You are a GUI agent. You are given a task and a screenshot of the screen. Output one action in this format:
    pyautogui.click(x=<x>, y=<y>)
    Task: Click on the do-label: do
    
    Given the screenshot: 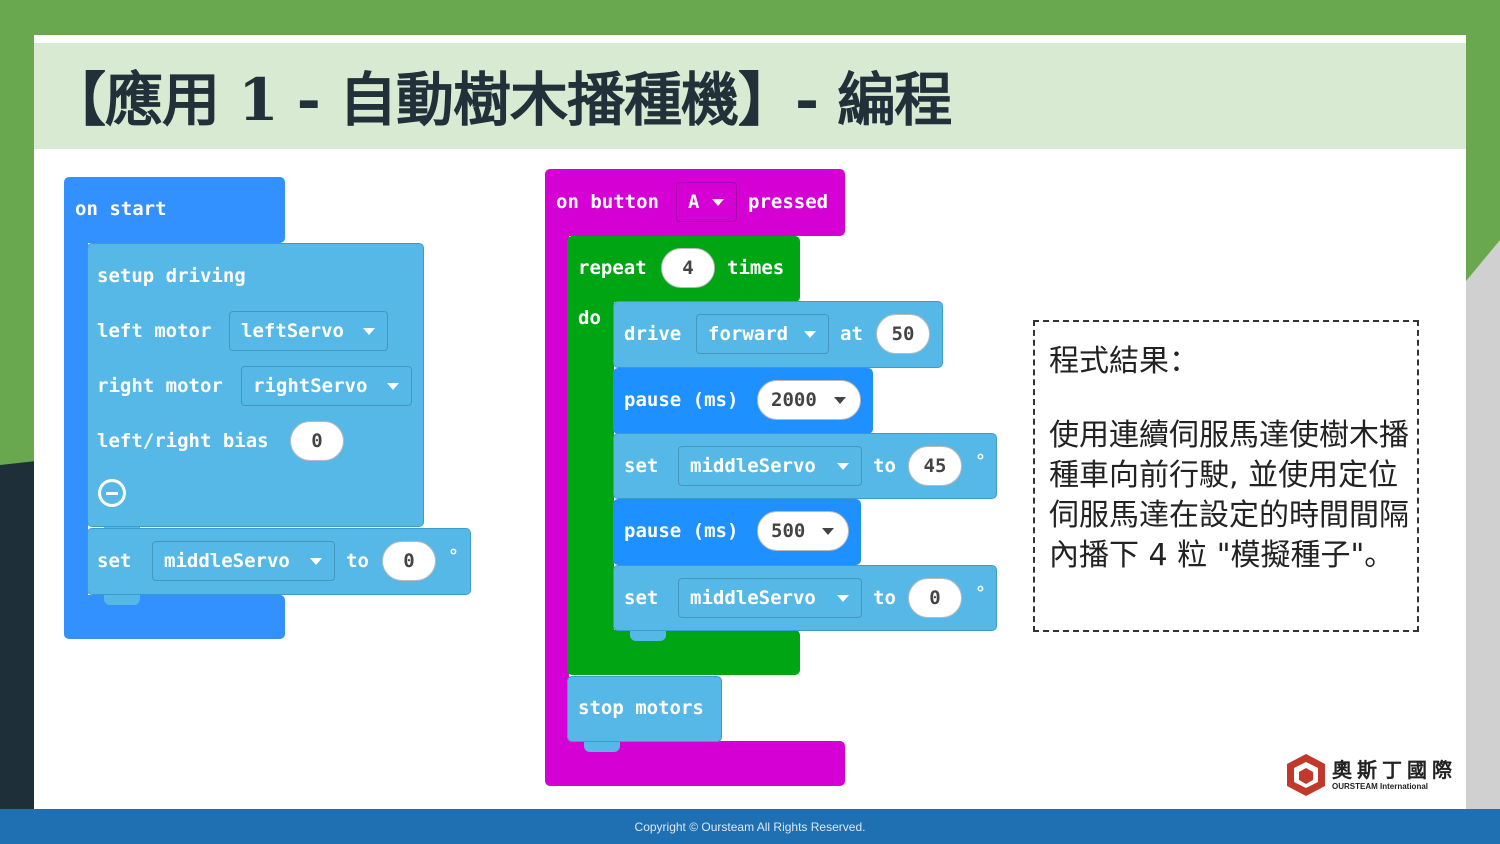 What is the action you would take?
    pyautogui.click(x=589, y=318)
    